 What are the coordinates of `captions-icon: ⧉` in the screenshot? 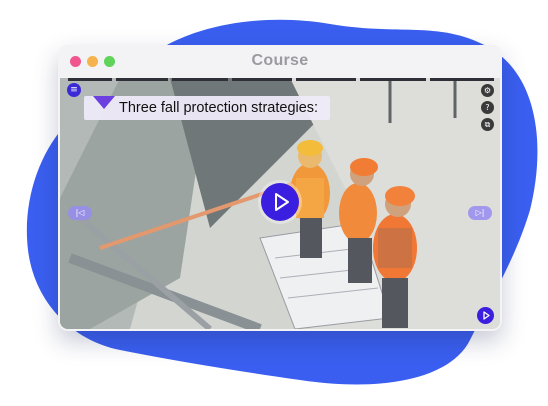 It's located at (487, 124).